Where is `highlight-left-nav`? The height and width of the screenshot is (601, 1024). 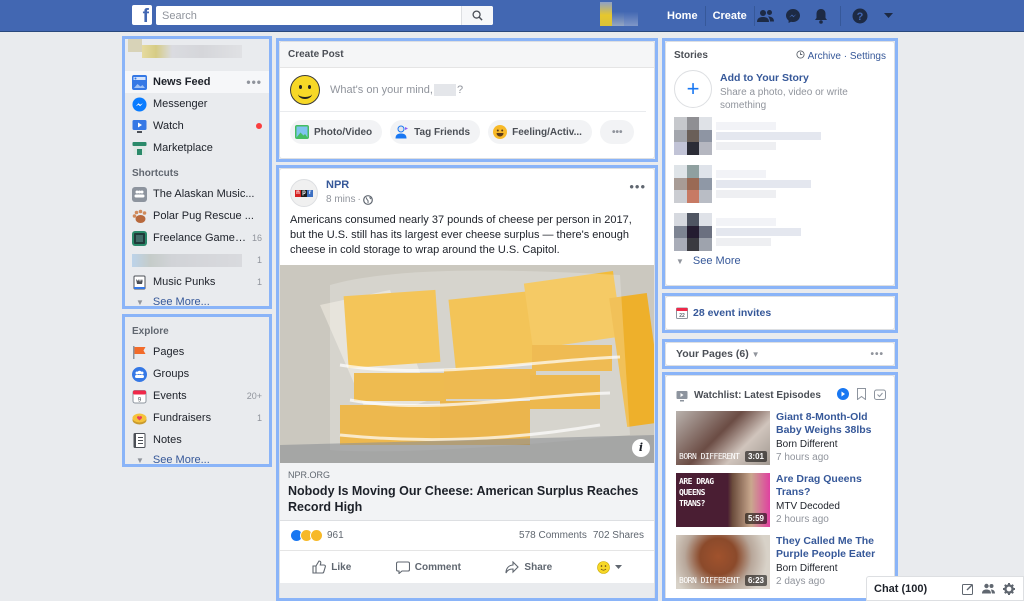 highlight-left-nav is located at coordinates (197, 172).